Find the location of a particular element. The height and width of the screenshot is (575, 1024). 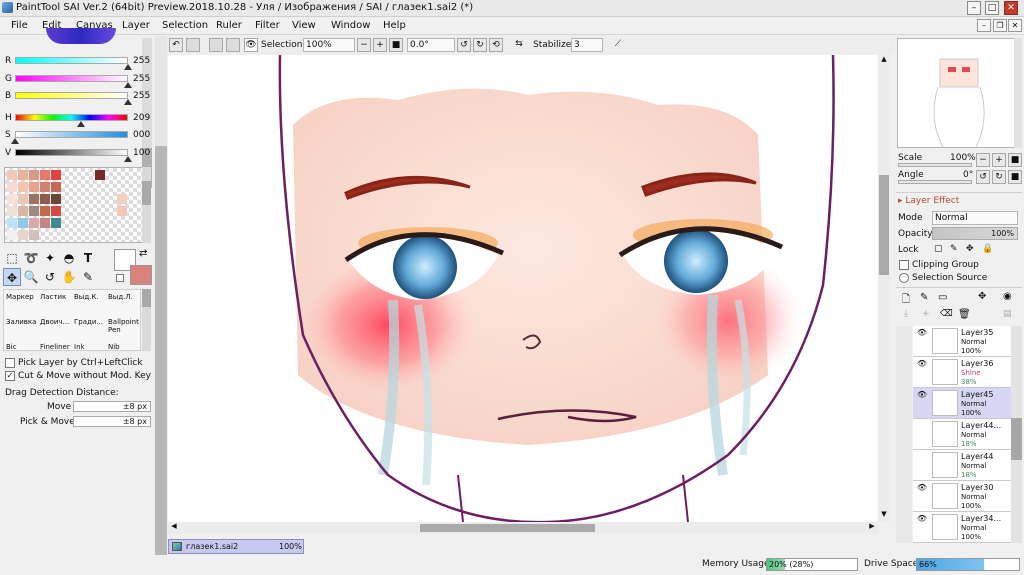

menu-file: File is located at coordinates (19, 25).